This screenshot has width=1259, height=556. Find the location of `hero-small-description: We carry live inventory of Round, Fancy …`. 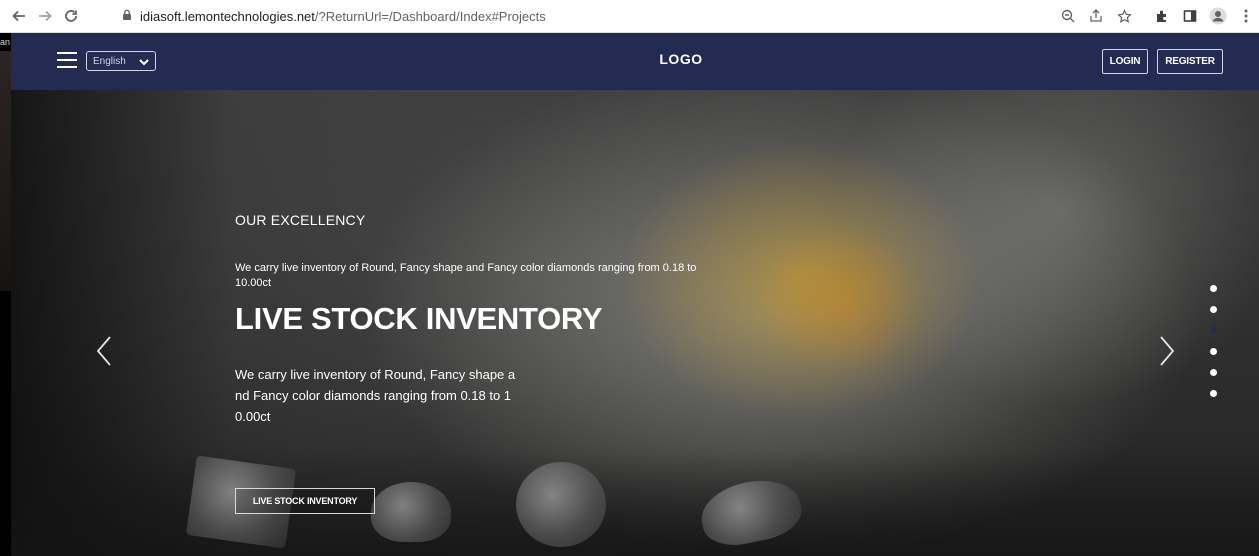

hero-small-description: We carry live inventory of Round, Fancy … is located at coordinates (466, 275).